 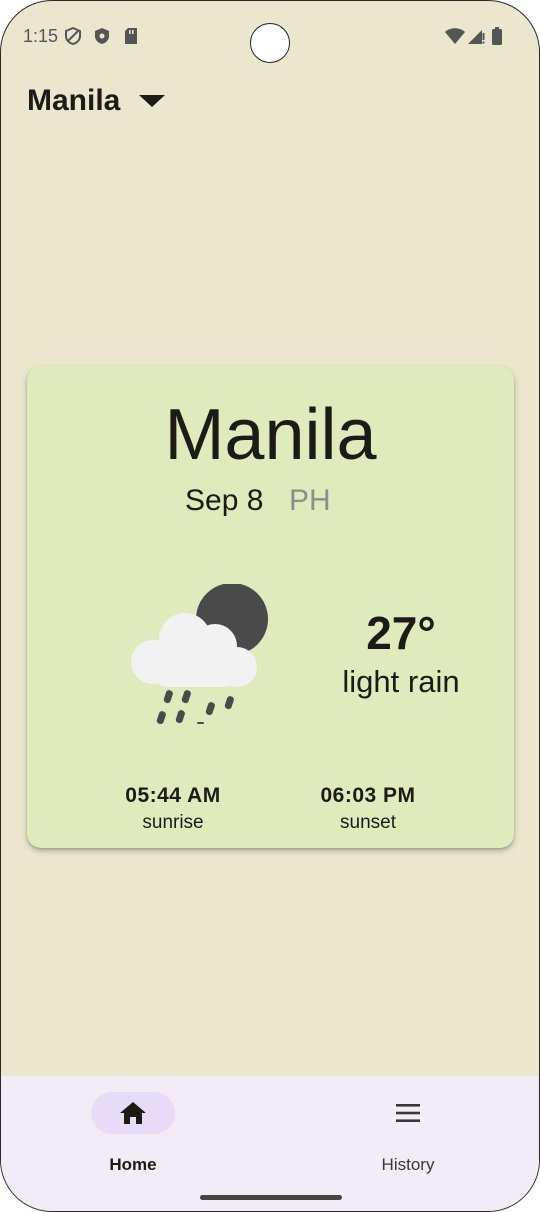 I want to click on date-text: Sep 8, so click(x=224, y=500).